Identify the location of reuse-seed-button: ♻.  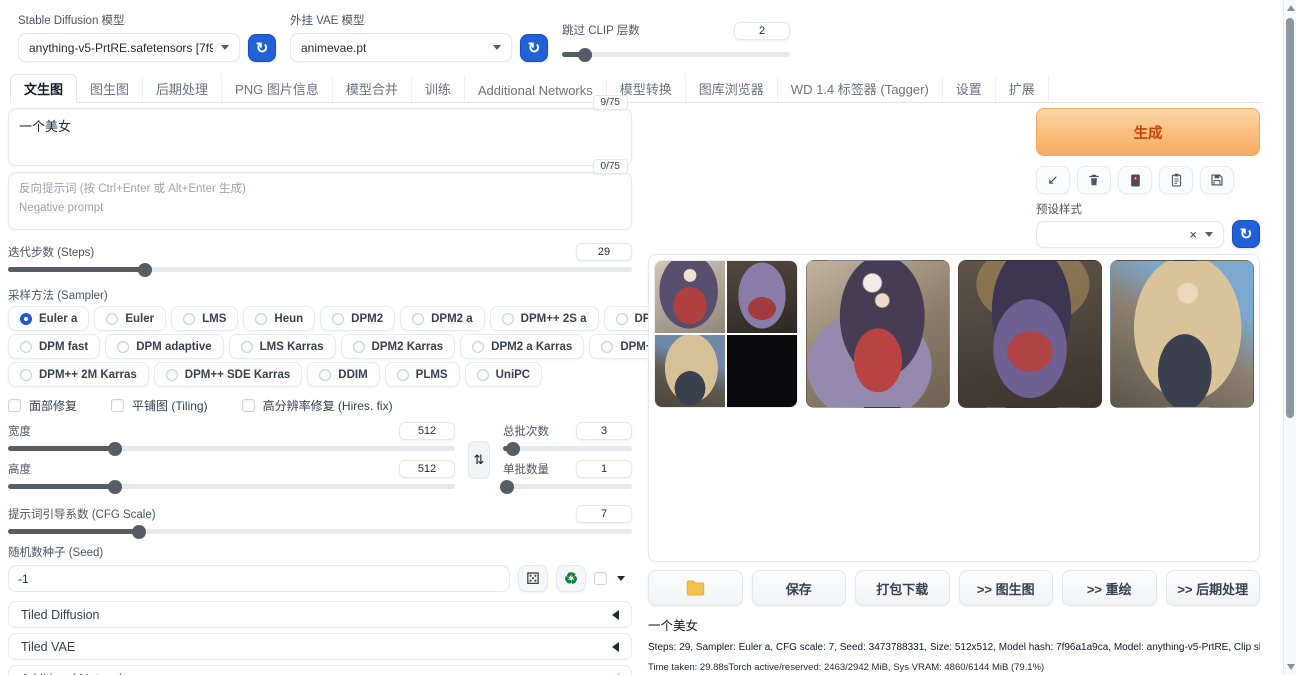
(571, 578).